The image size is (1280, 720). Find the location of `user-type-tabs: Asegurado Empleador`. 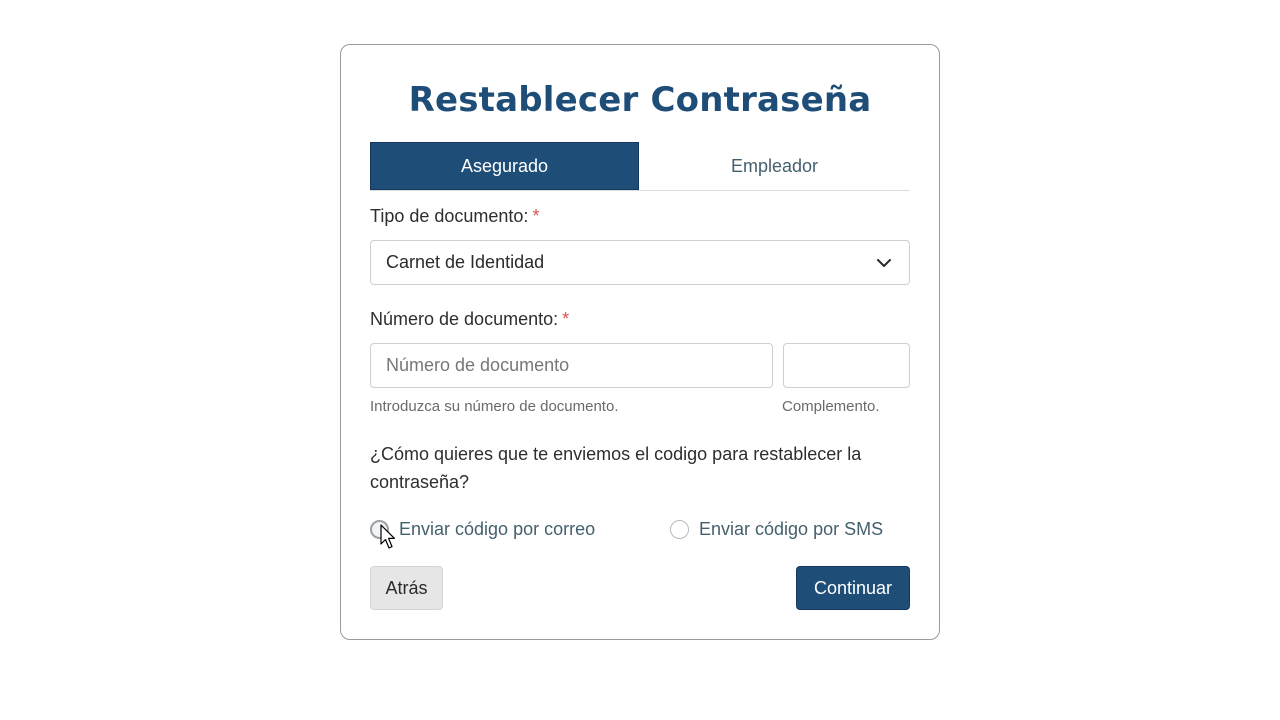

user-type-tabs: Asegurado Empleador is located at coordinates (640, 166).